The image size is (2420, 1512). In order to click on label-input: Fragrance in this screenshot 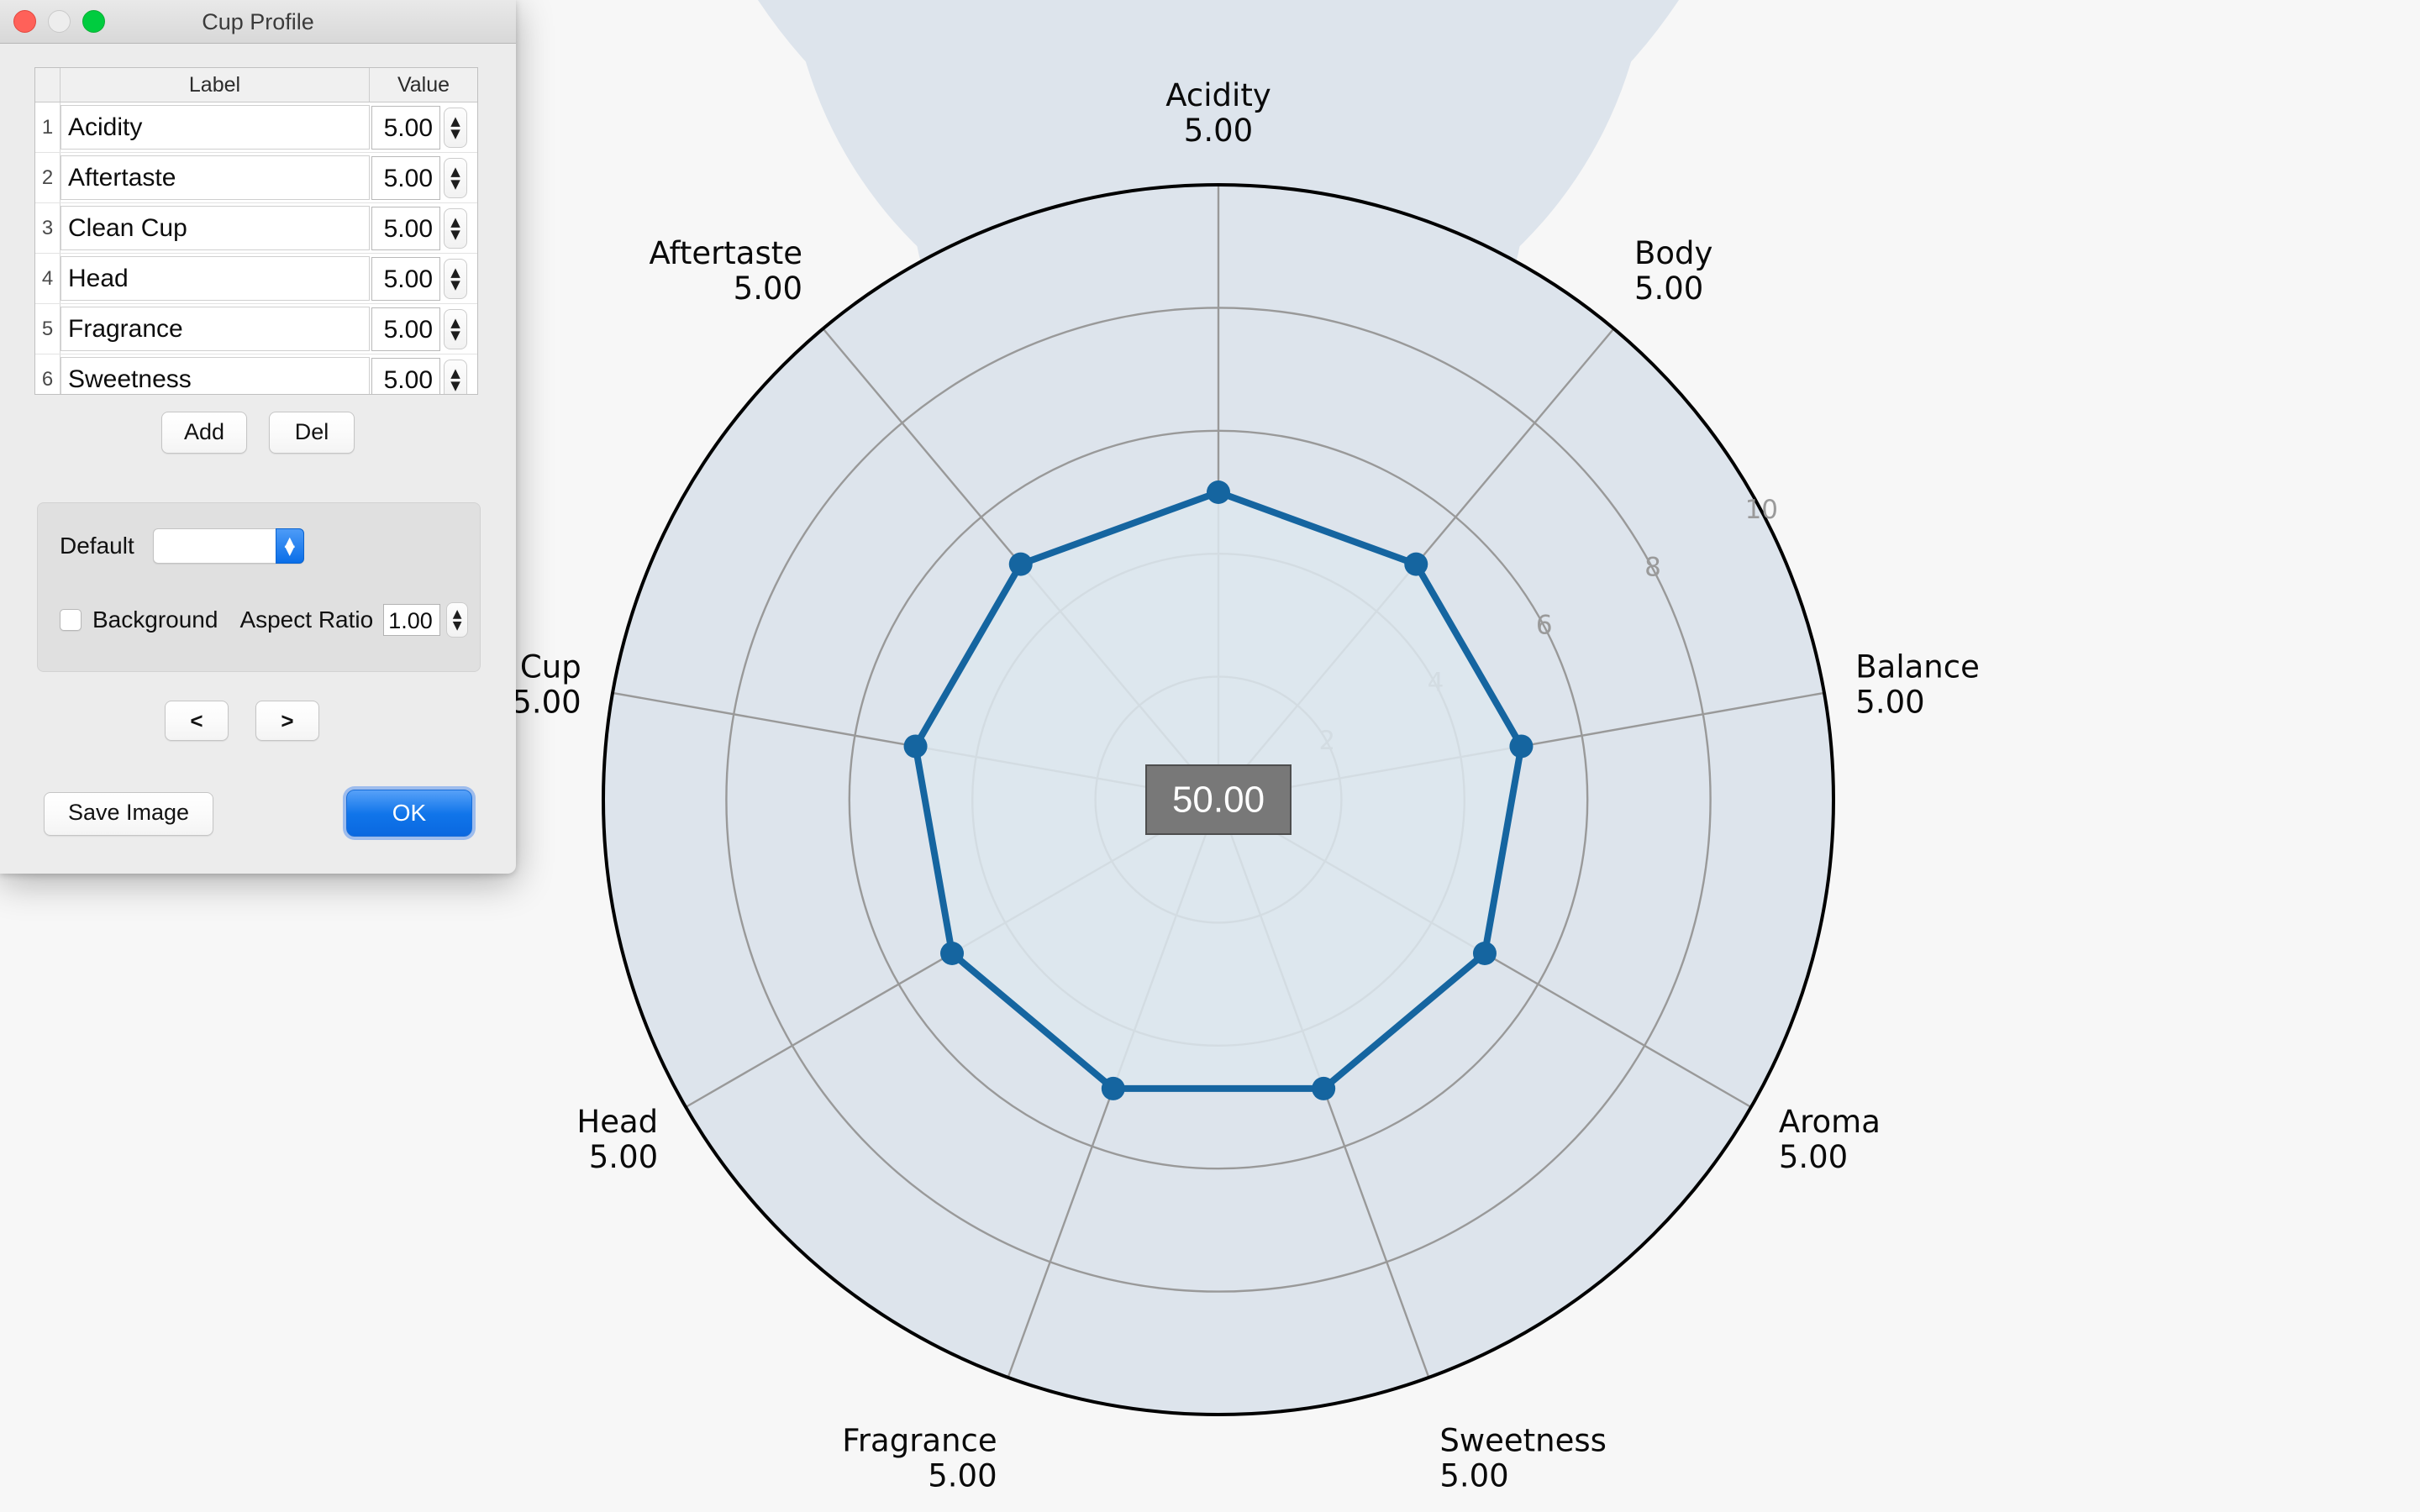, I will do `click(215, 329)`.